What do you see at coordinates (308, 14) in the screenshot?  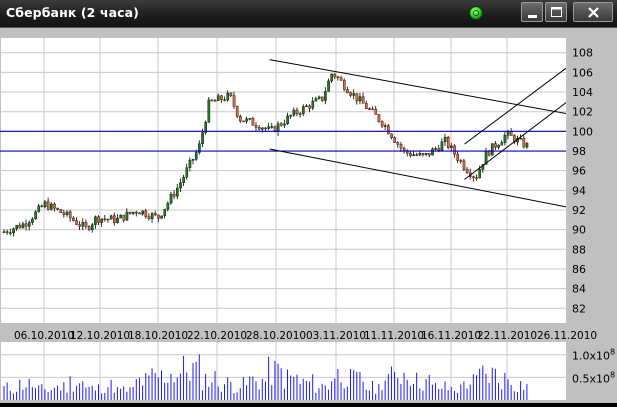 I see `title-bar: Сбербанк (2 часа)` at bounding box center [308, 14].